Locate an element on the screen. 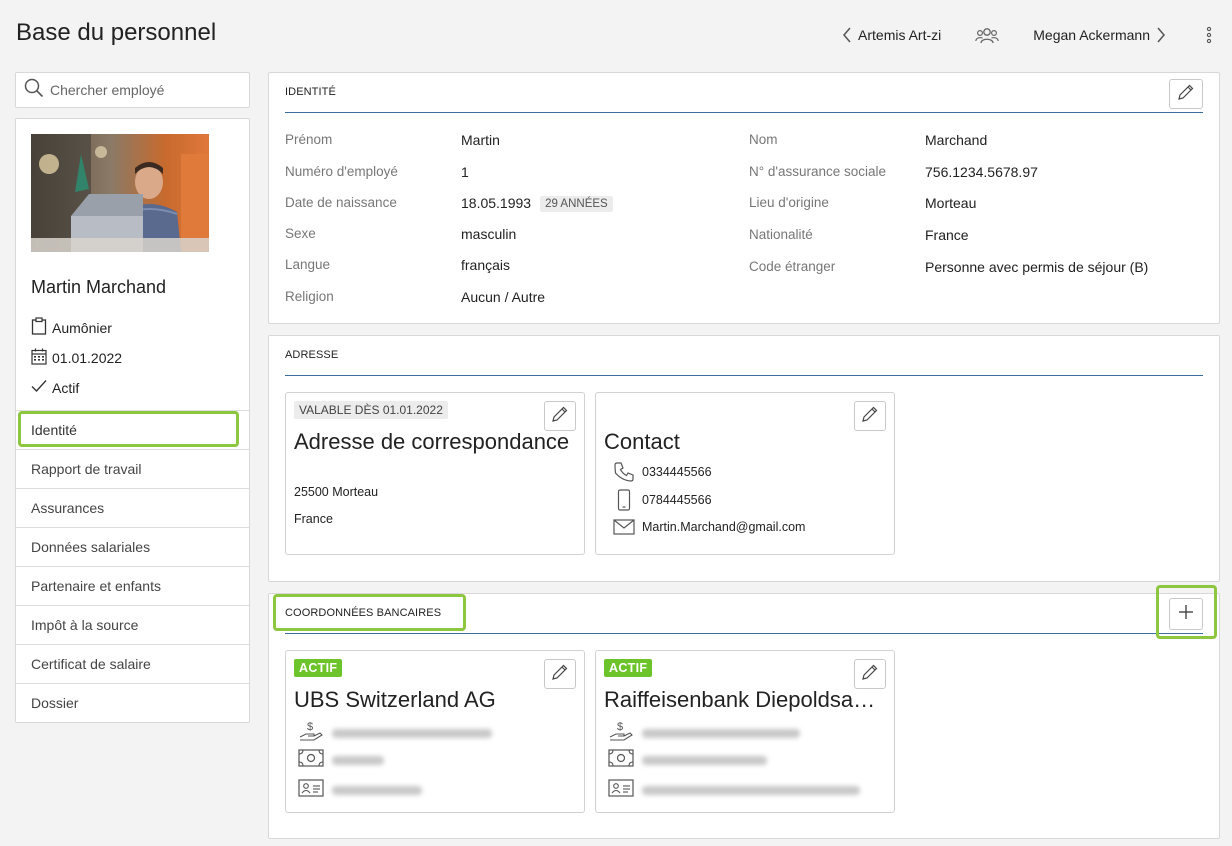 The width and height of the screenshot is (1232, 846). email-row: Martin.Marchand@gmail.com is located at coordinates (707, 527).